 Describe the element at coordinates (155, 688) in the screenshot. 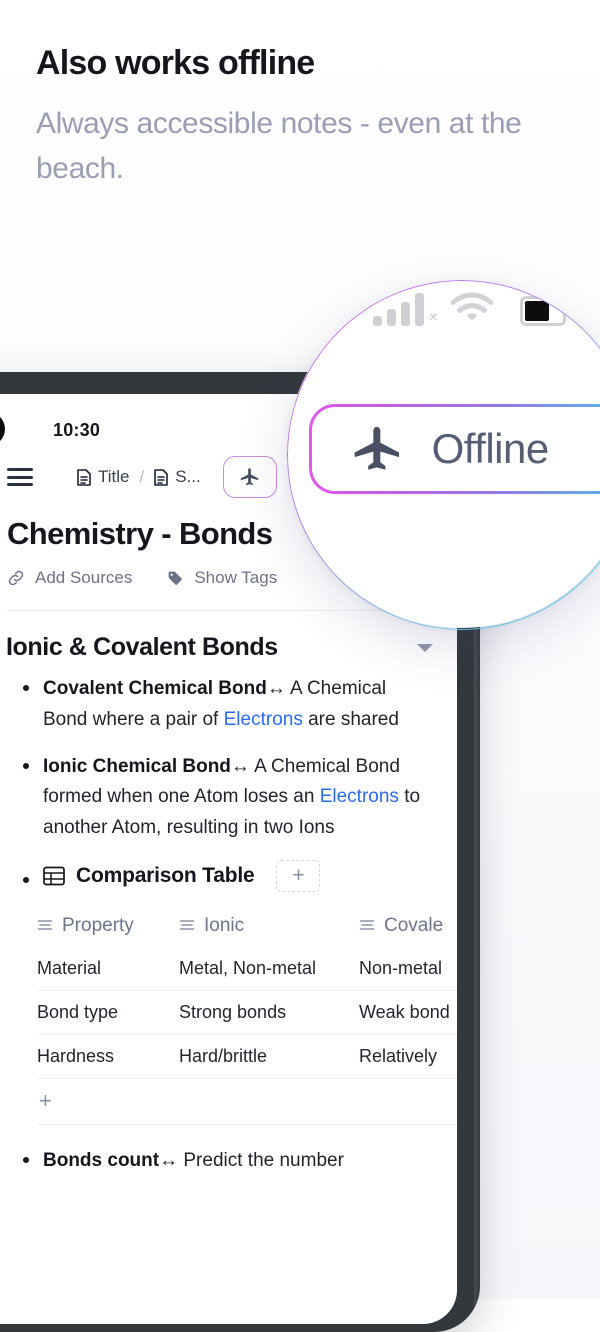

I see `term-label: Covalent Chemical Bond` at that location.